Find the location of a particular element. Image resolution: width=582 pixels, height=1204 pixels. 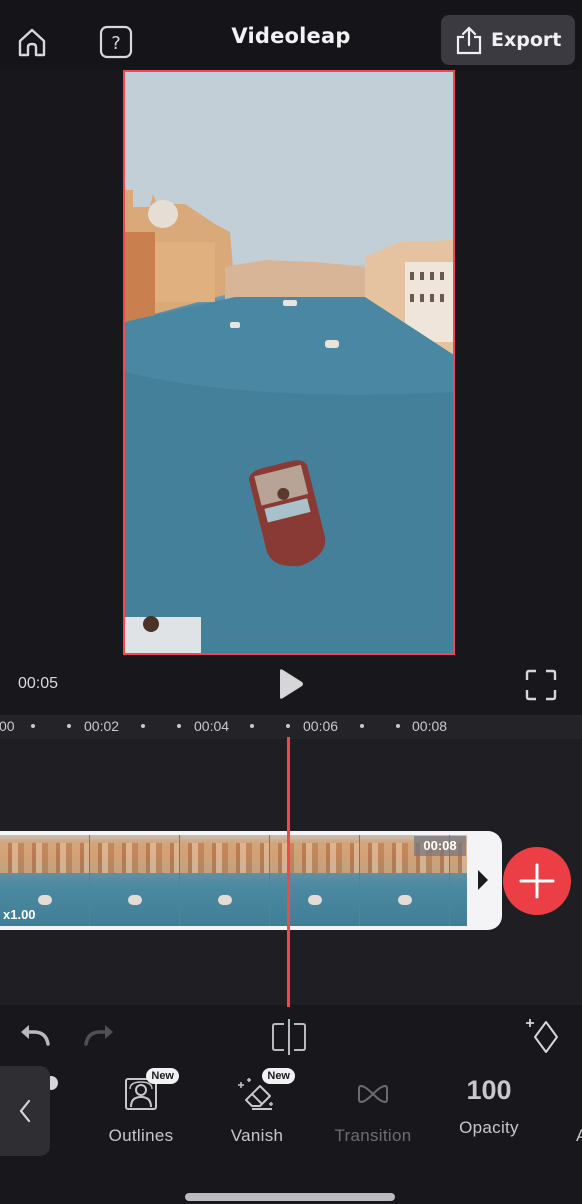

tool-label: Vanish is located at coordinates (257, 1135).